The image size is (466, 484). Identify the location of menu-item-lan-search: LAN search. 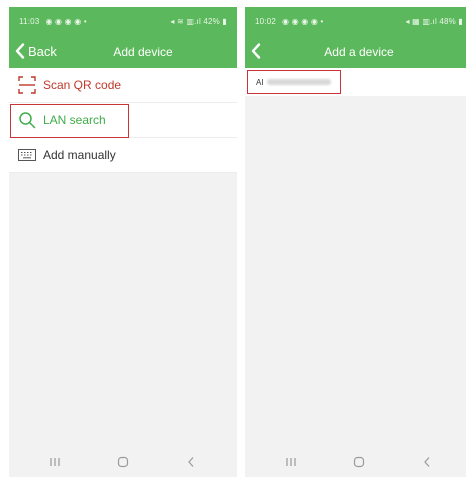
(123, 120).